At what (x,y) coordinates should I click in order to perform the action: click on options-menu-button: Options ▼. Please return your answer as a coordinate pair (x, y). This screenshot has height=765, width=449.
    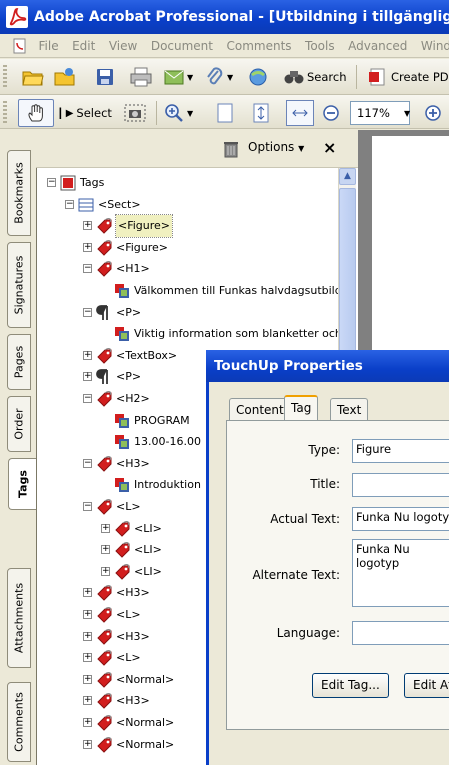
    Looking at the image, I should click on (276, 147).